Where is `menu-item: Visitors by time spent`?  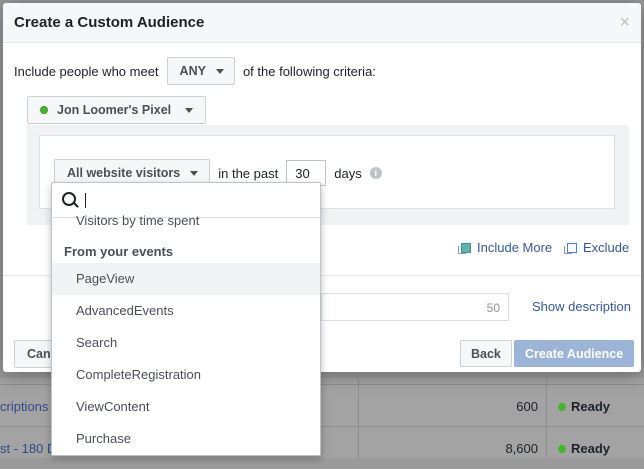 menu-item: Visitors by time spent is located at coordinates (186, 221).